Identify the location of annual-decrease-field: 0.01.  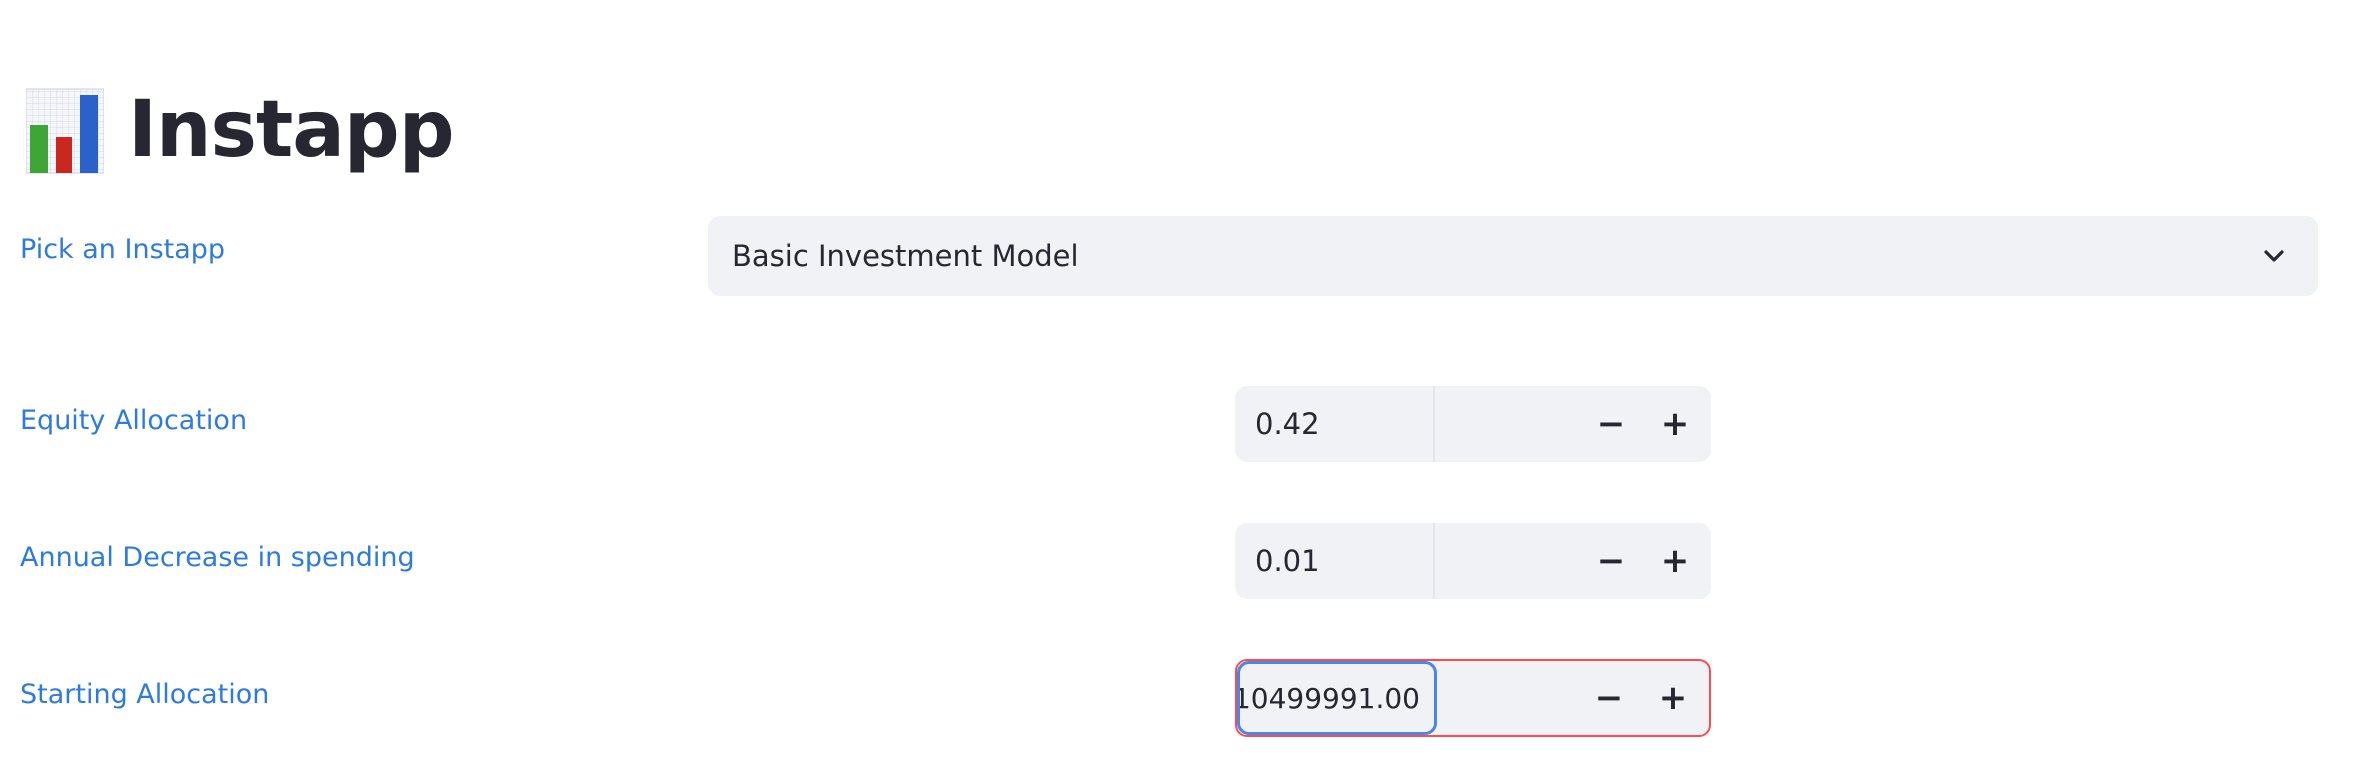
(1335, 561).